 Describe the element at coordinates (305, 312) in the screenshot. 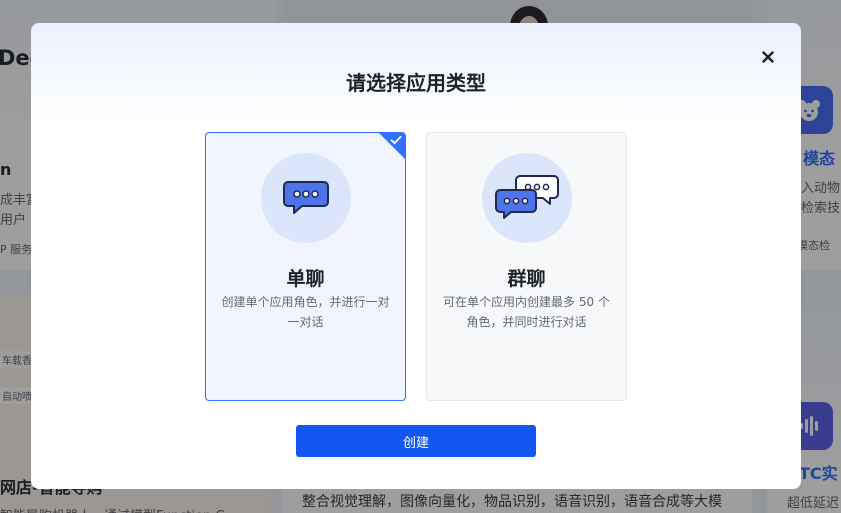

I see `option-description: 创建单个应用角色，并进行一对一对话` at that location.